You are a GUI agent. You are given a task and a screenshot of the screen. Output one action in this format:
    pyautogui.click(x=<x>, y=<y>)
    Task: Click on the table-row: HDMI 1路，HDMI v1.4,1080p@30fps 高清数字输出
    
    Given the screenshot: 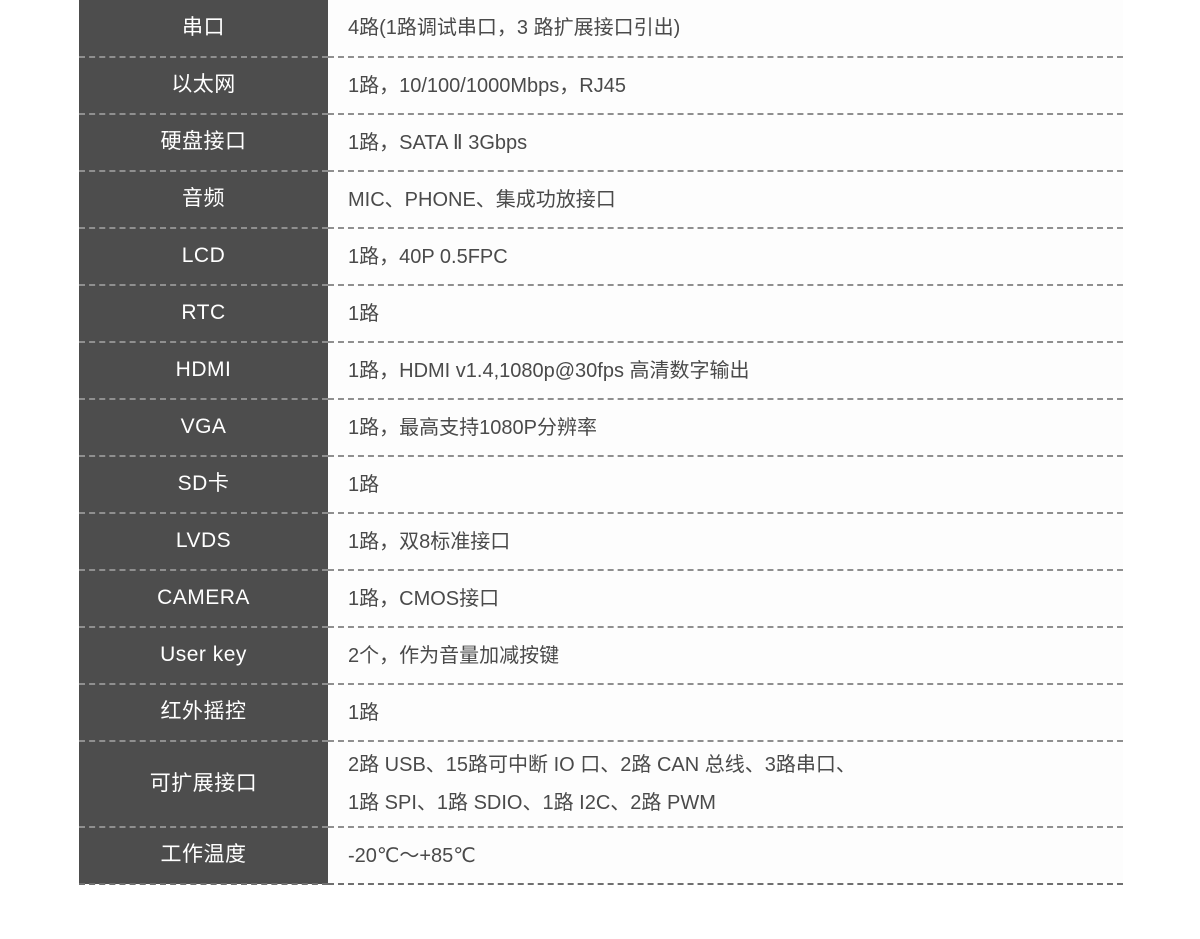 What is the action you would take?
    pyautogui.click(x=601, y=371)
    